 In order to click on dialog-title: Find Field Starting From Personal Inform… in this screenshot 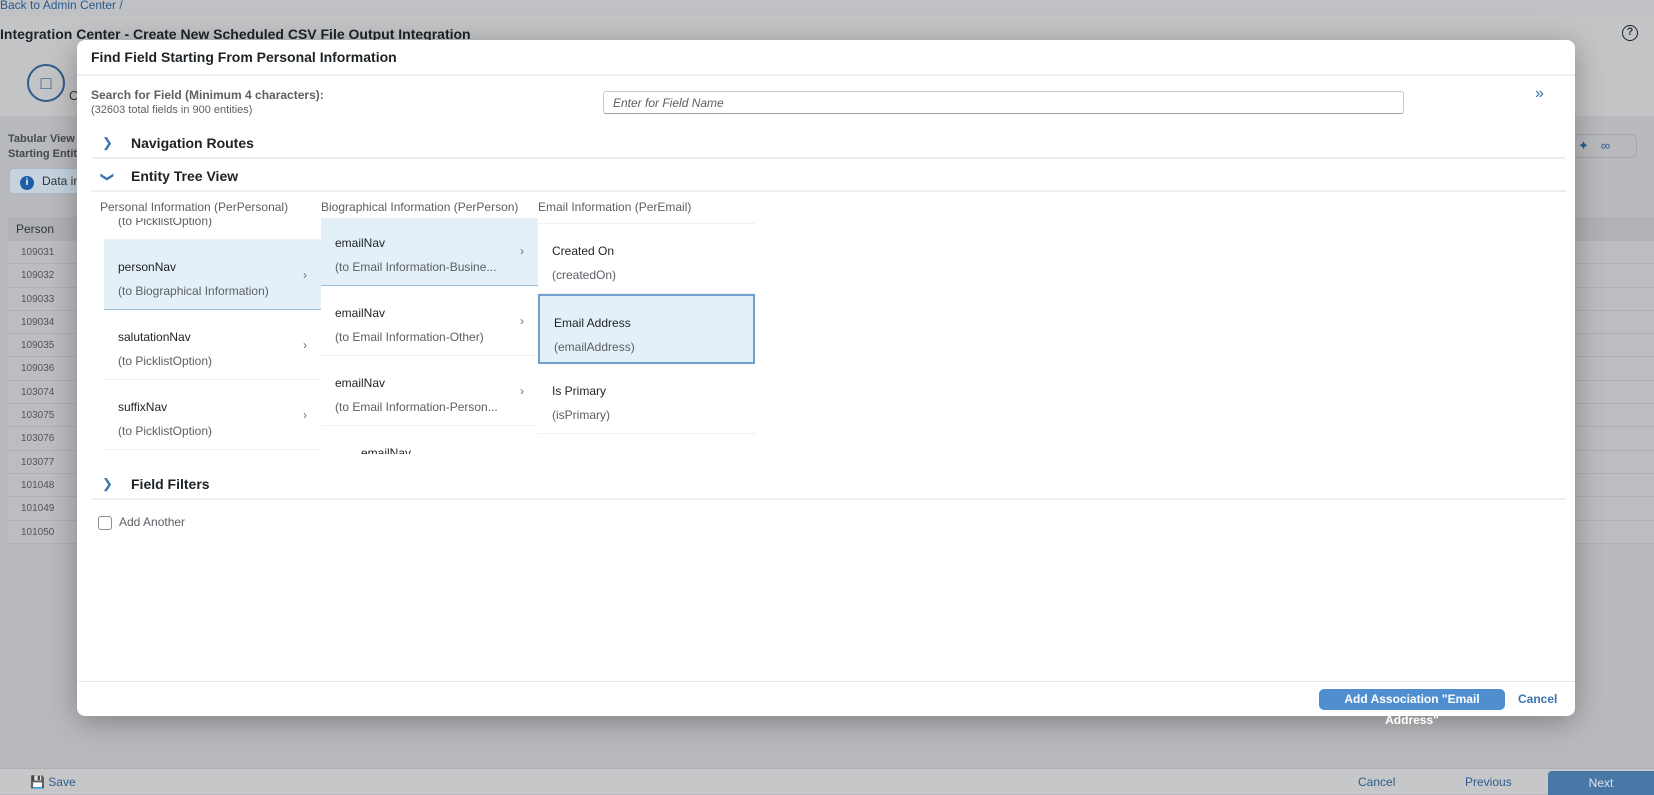, I will do `click(244, 57)`.